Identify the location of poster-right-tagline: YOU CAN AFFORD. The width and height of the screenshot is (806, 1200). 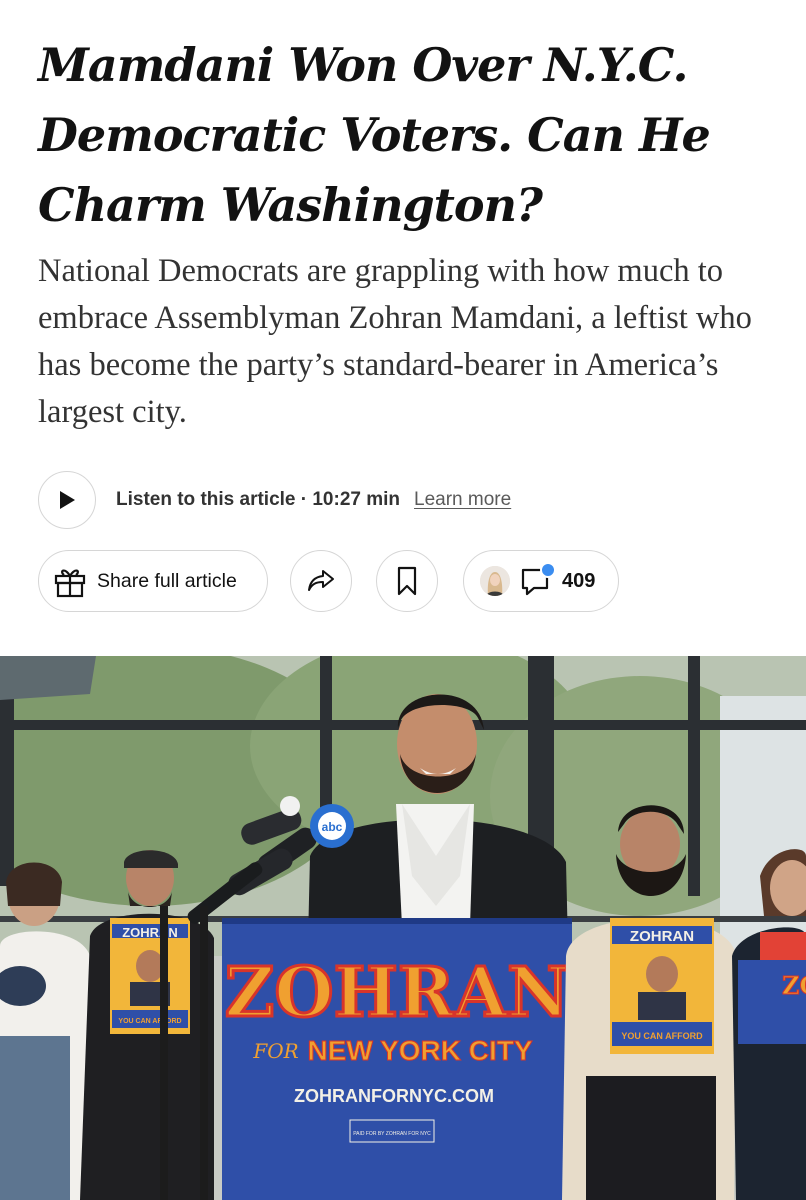
(662, 1036).